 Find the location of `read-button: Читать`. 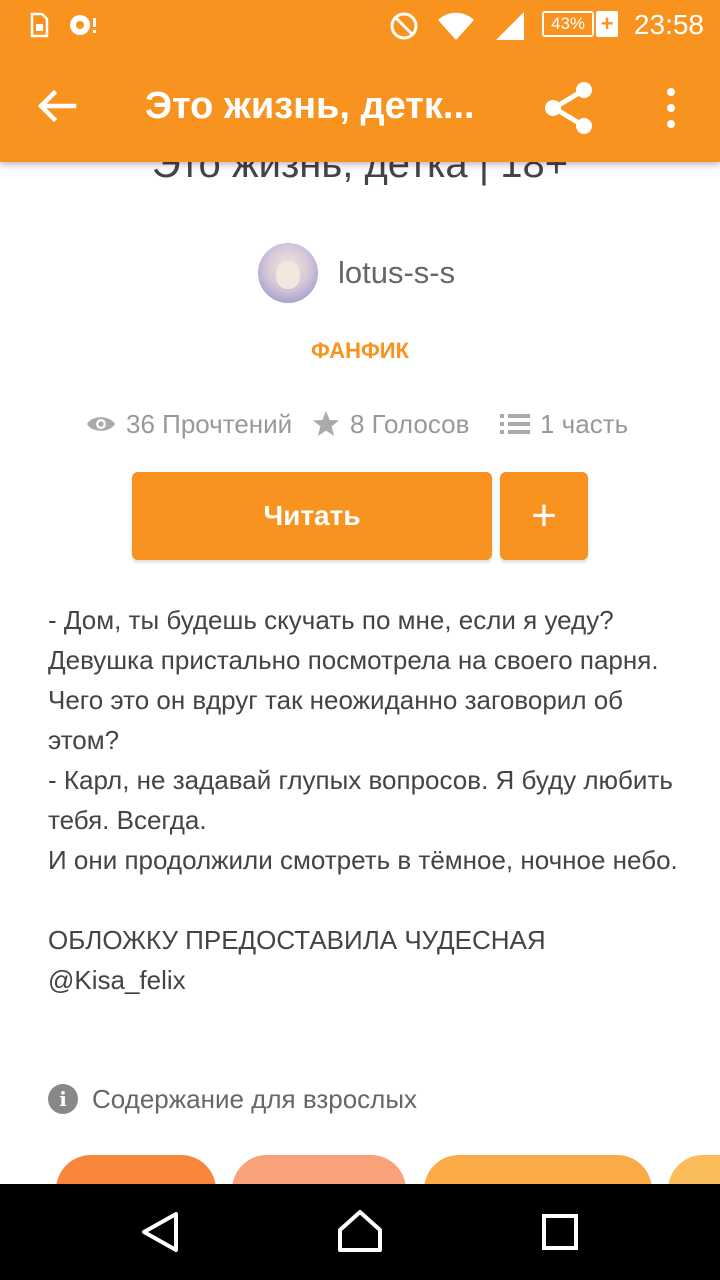

read-button: Читать is located at coordinates (312, 516).